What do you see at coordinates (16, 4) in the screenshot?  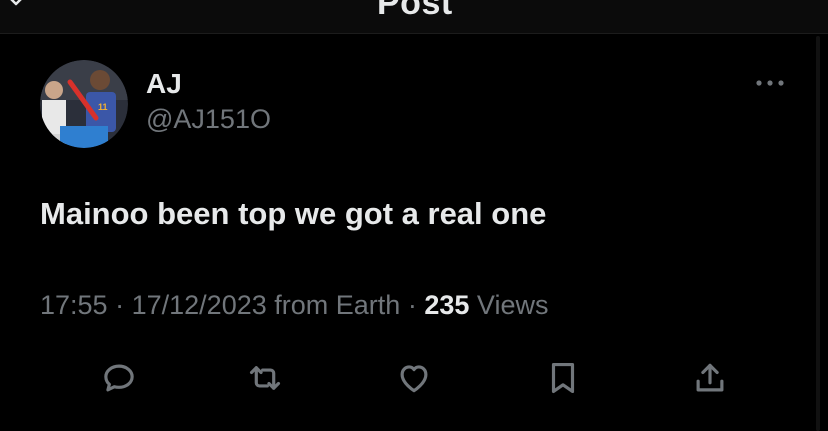 I see `back-arrow-icon` at bounding box center [16, 4].